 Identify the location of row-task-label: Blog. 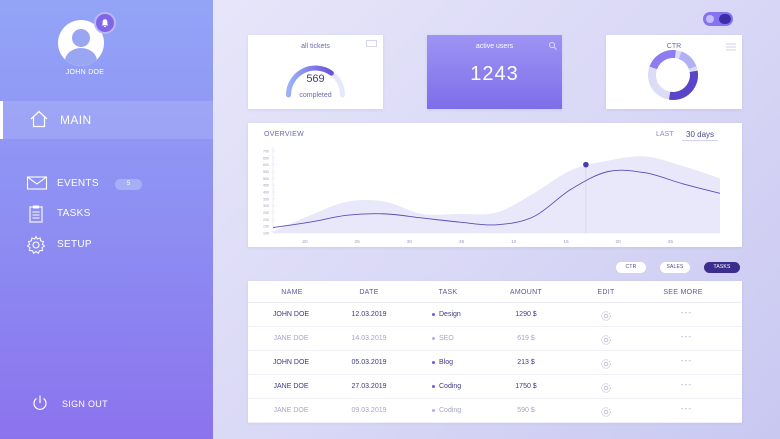
(446, 362).